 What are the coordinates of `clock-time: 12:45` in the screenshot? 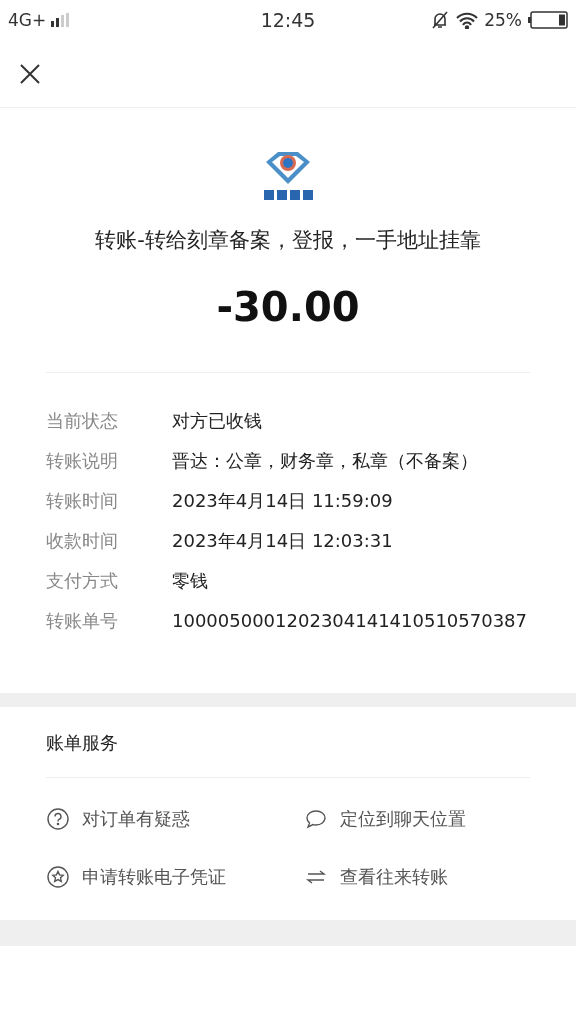 It's located at (288, 20).